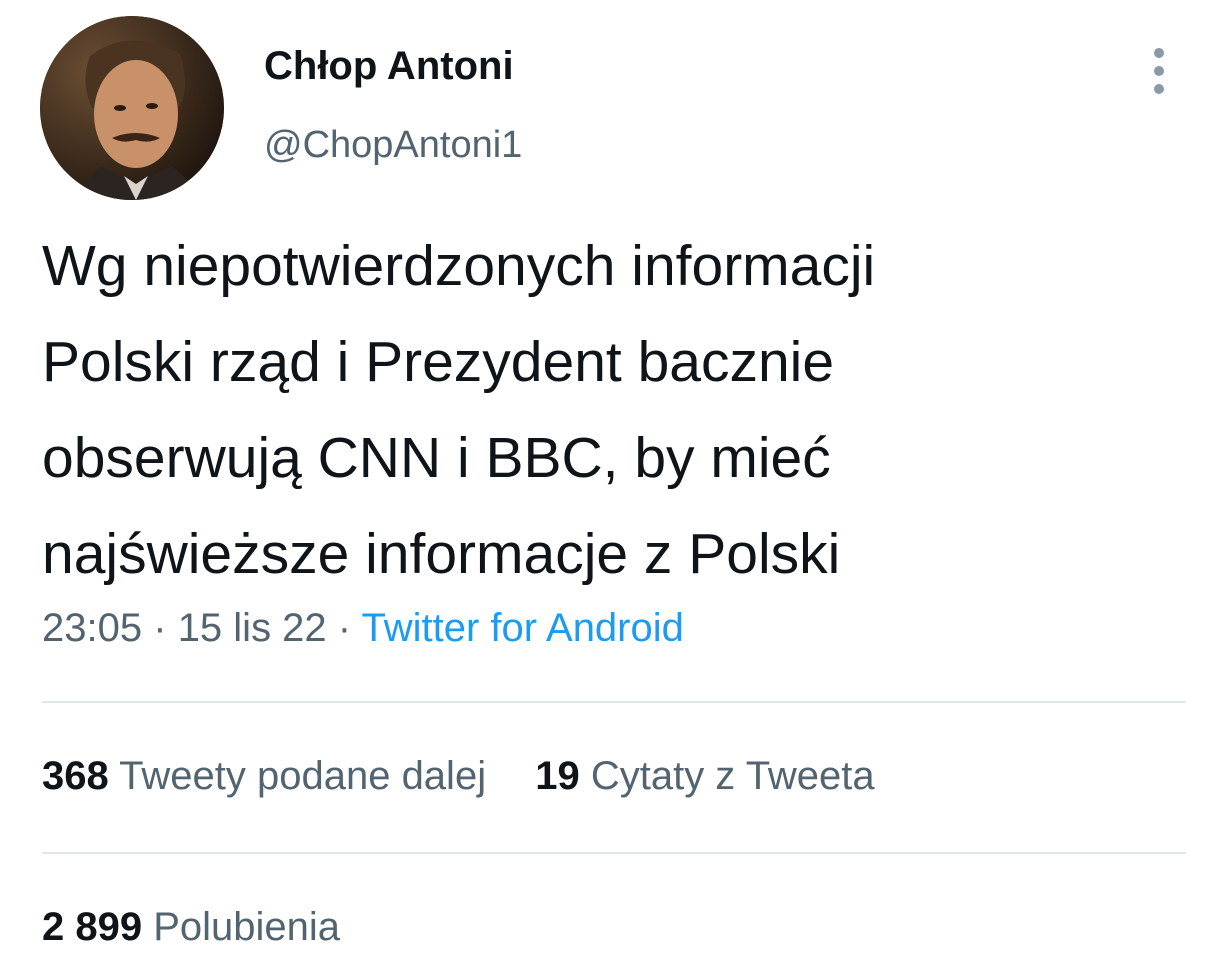 The image size is (1228, 978). Describe the element at coordinates (523, 628) in the screenshot. I see `tweet-source-link: Twitter for Android` at that location.